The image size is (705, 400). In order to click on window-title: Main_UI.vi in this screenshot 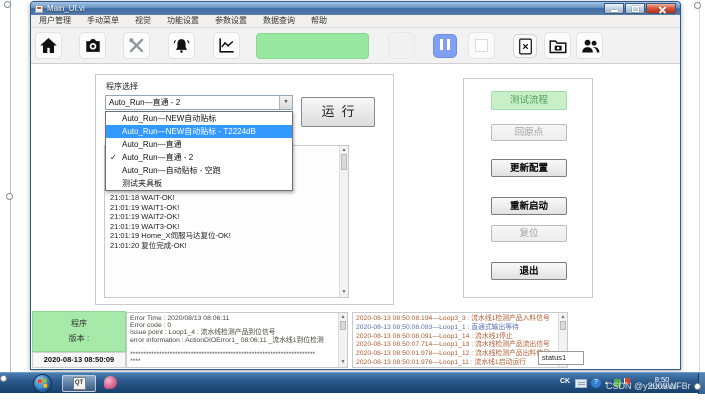, I will do `click(66, 8)`.